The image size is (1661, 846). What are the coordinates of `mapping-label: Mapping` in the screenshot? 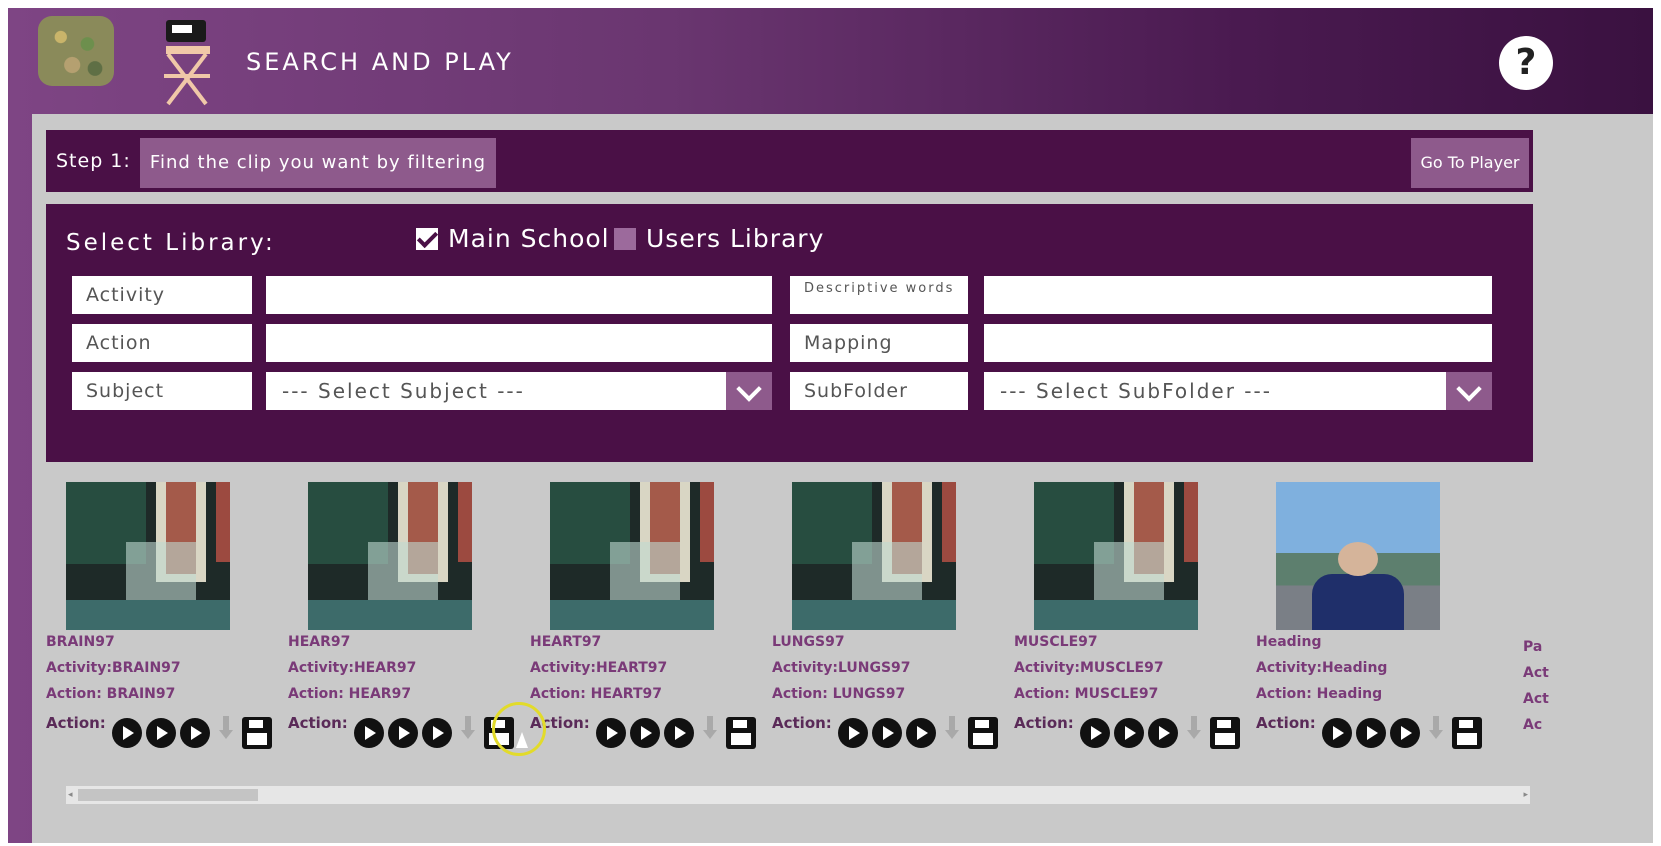 It's located at (879, 343).